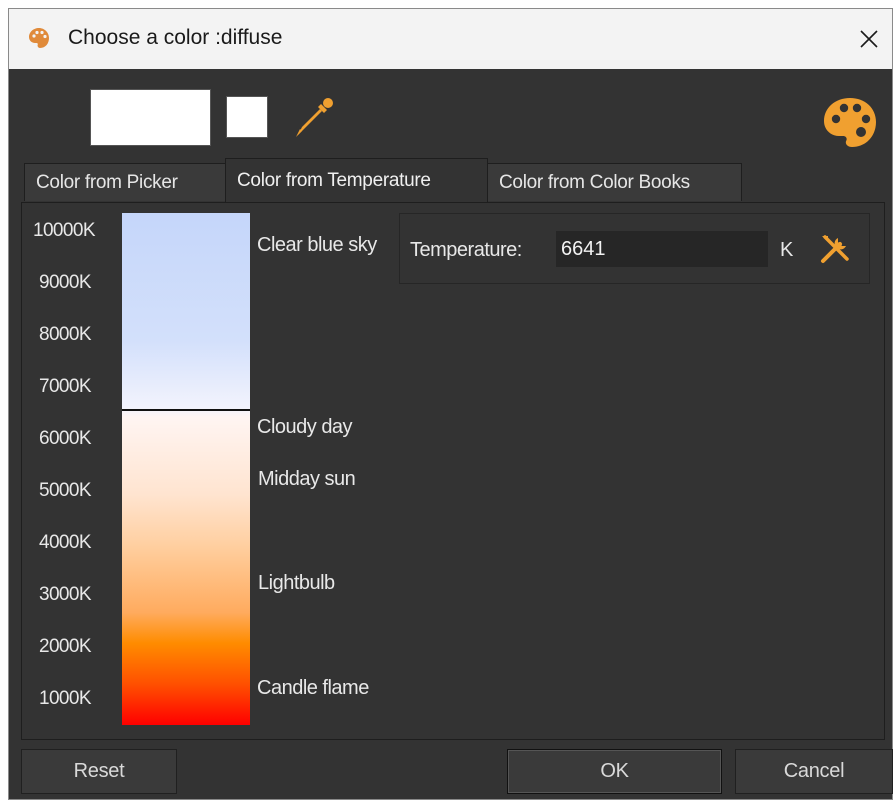 Image resolution: width=893 pixels, height=800 pixels. I want to click on scale-label-9000k: 9000K, so click(65, 282).